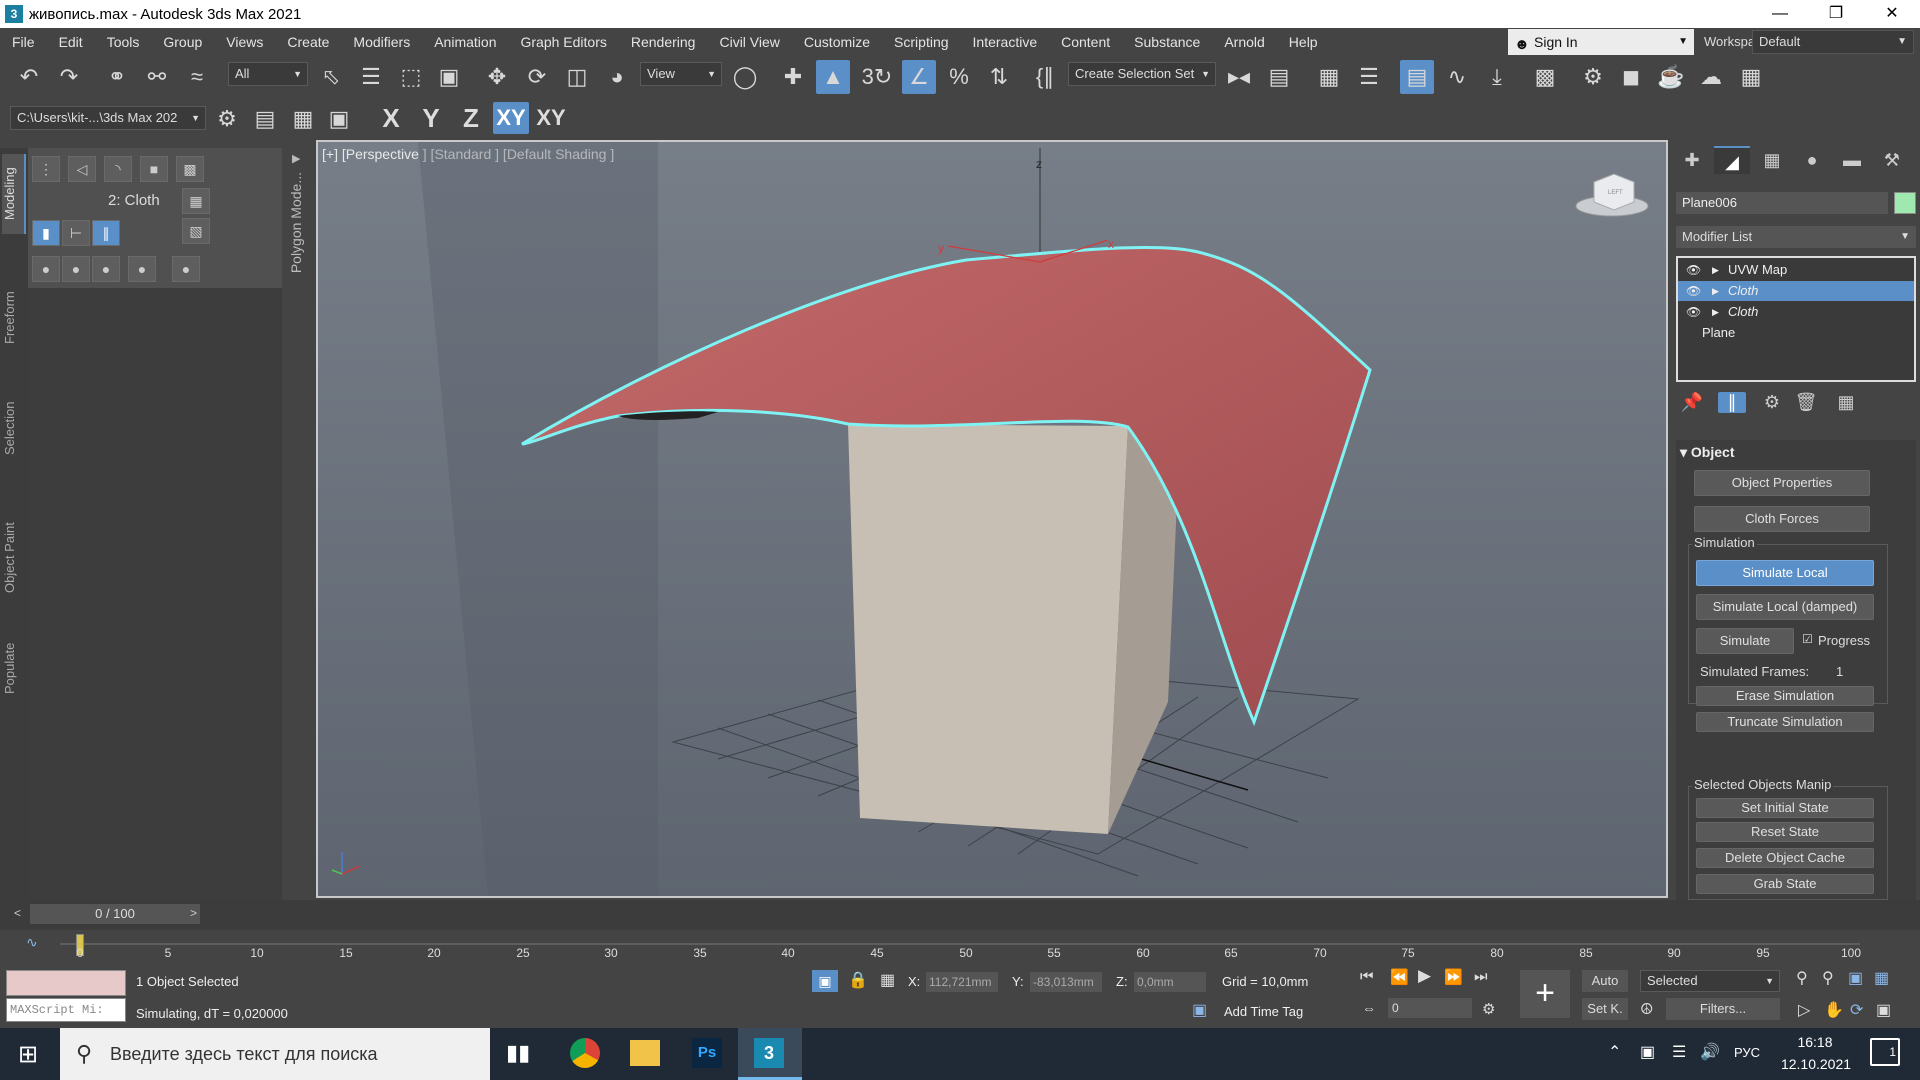 The height and width of the screenshot is (1080, 1920). I want to click on vertex-icon: ⋮, so click(46, 169).